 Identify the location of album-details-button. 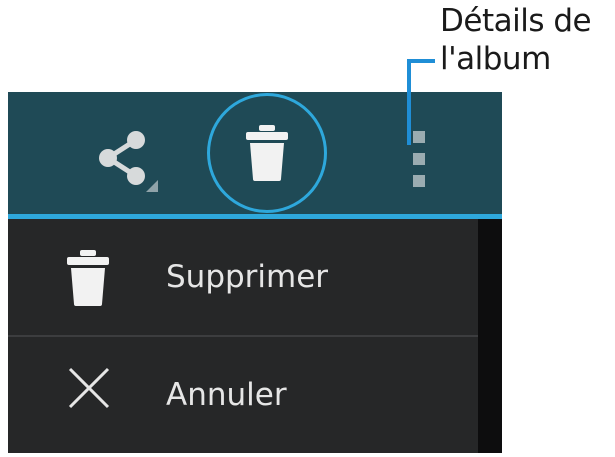
(420, 159).